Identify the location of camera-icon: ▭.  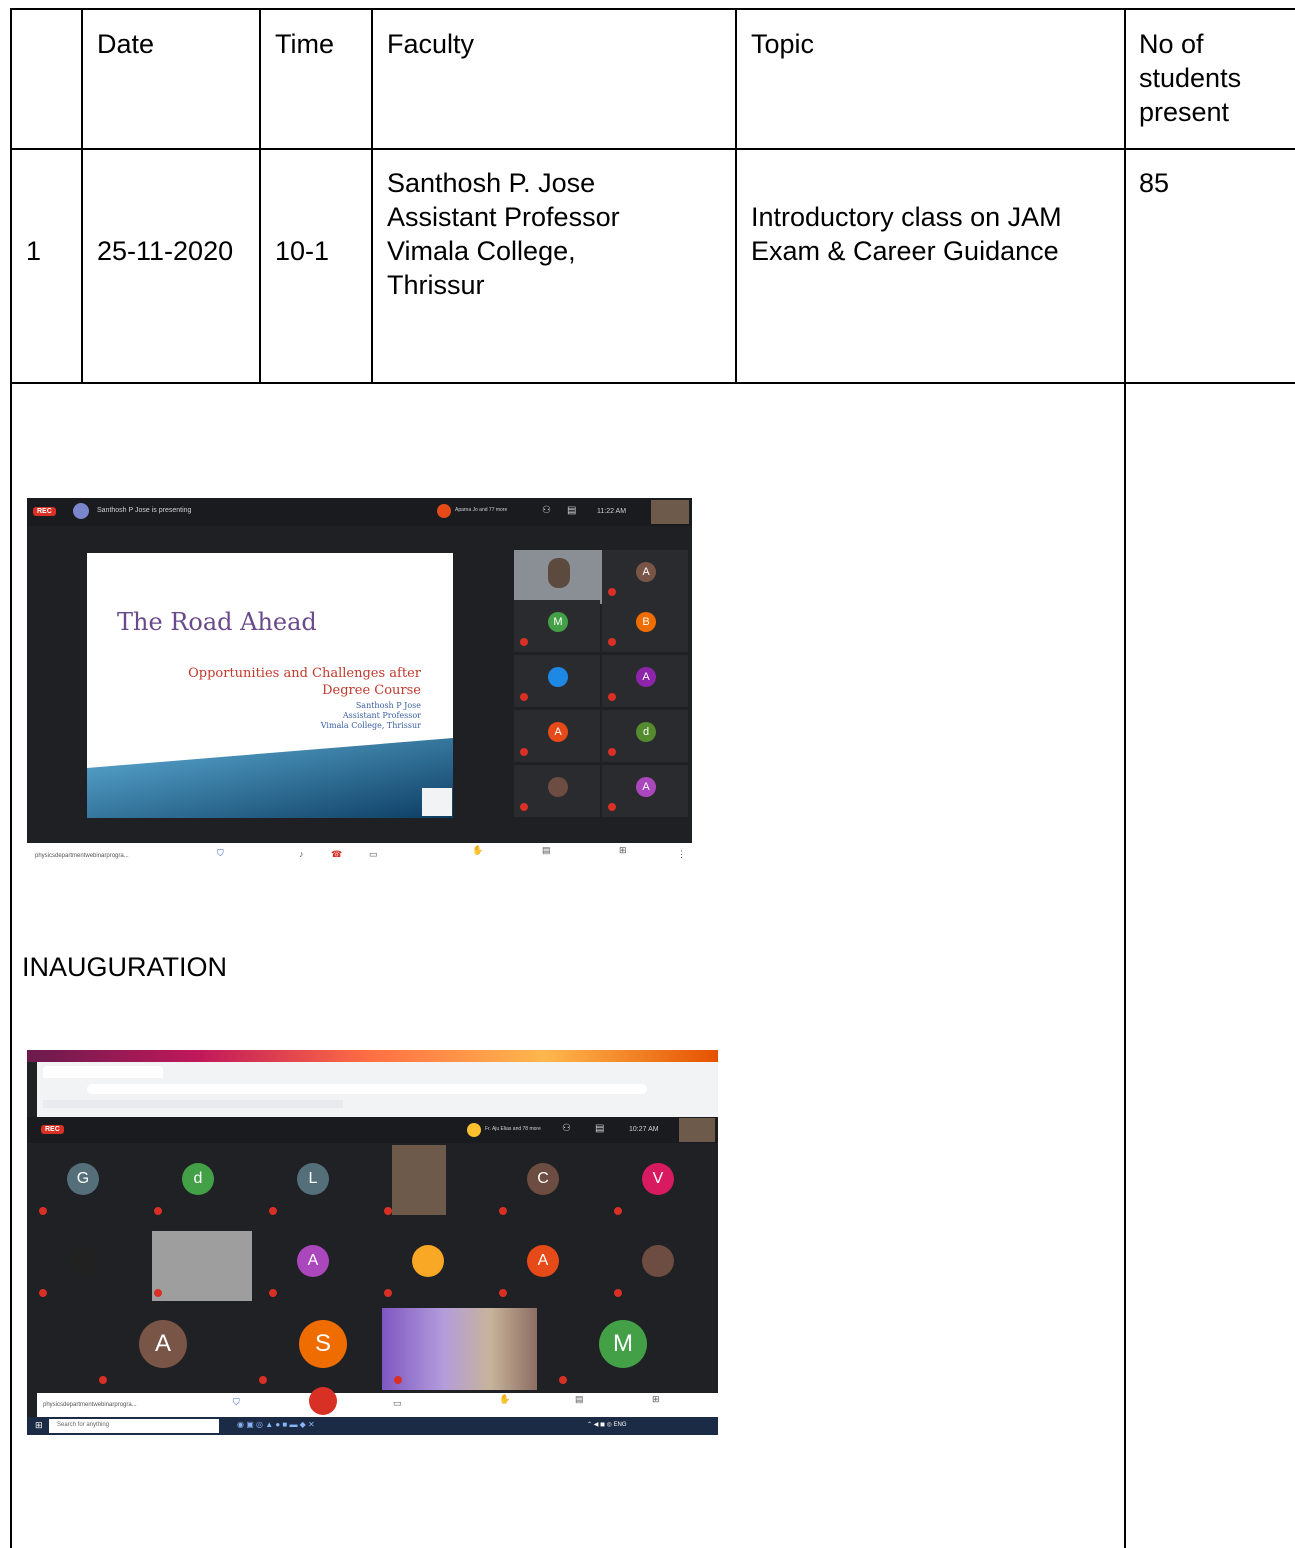
(373, 854).